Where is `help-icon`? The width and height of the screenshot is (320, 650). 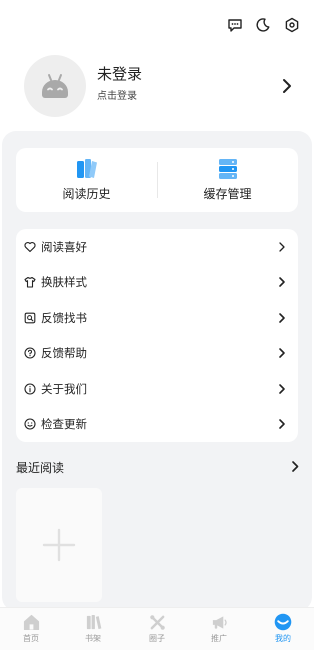
help-icon is located at coordinates (30, 353).